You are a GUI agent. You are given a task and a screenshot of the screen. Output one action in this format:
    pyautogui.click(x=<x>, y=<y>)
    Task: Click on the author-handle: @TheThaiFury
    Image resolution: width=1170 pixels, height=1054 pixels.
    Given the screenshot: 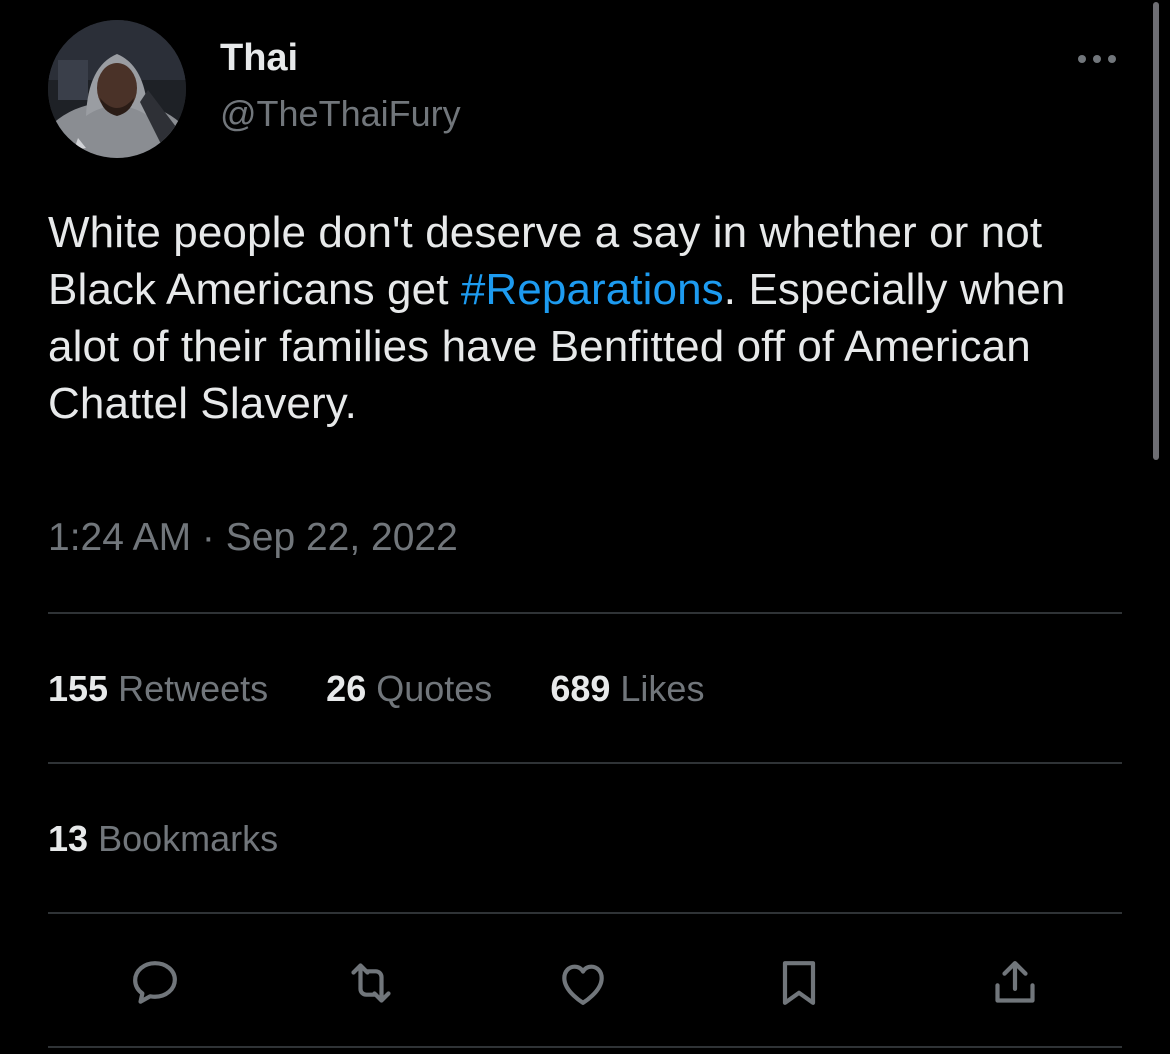 What is the action you would take?
    pyautogui.click(x=340, y=114)
    